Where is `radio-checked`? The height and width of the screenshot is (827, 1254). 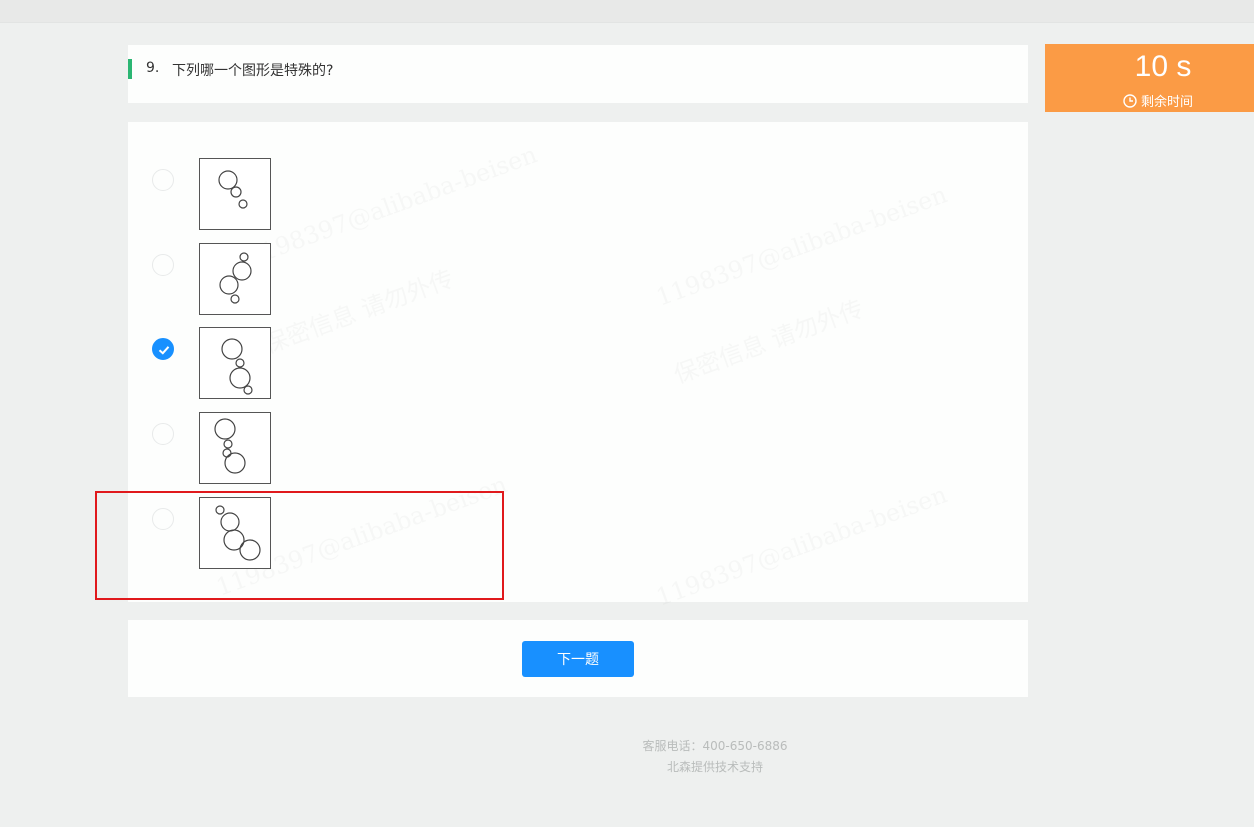
radio-checked is located at coordinates (163, 349).